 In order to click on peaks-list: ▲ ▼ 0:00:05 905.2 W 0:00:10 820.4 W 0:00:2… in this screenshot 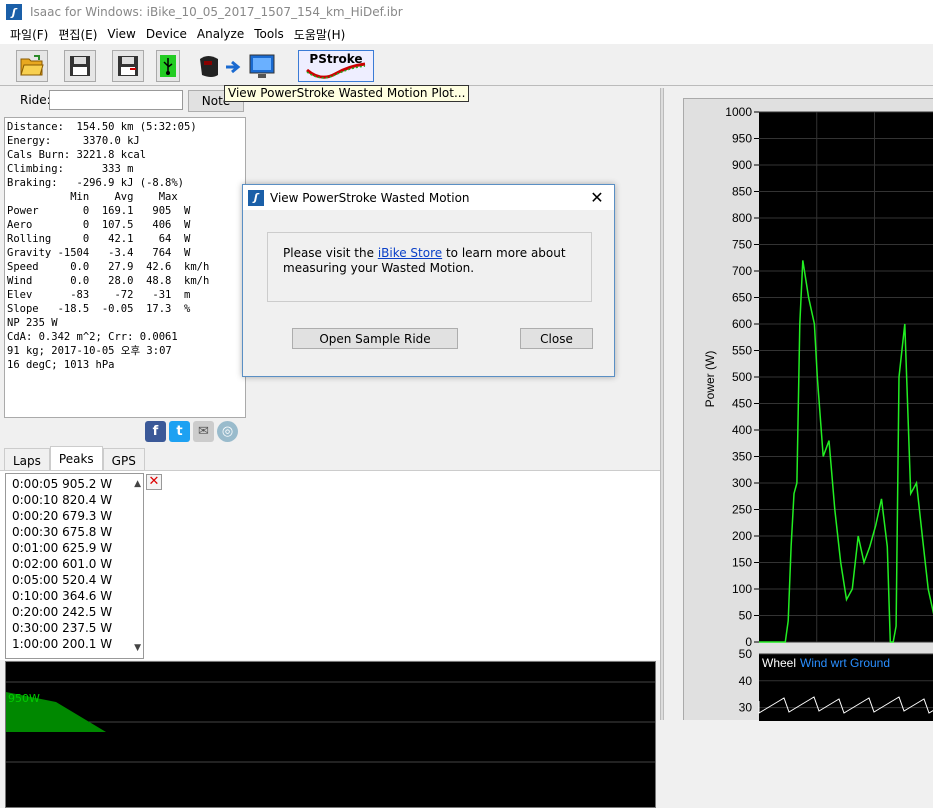, I will do `click(74, 566)`.